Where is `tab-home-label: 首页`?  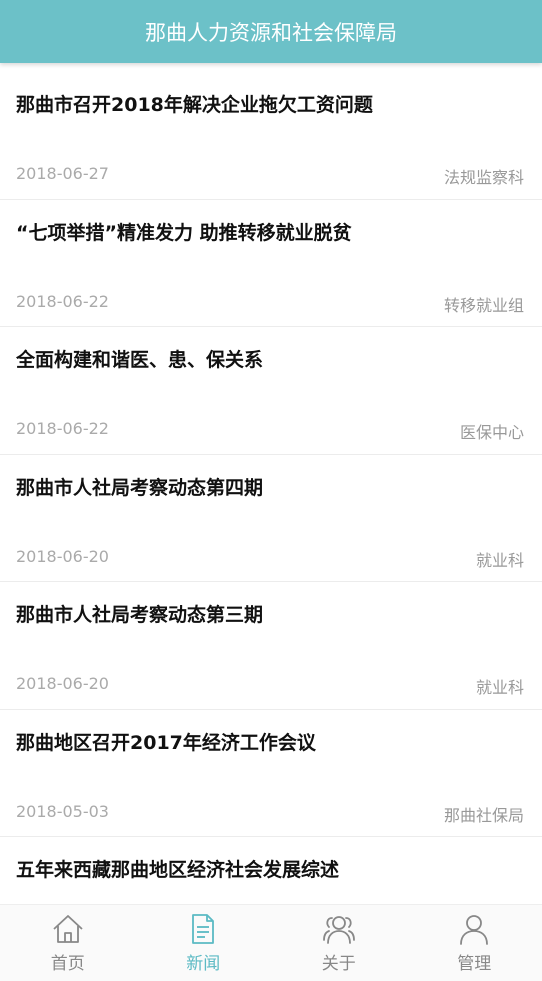 tab-home-label: 首页 is located at coordinates (67, 964).